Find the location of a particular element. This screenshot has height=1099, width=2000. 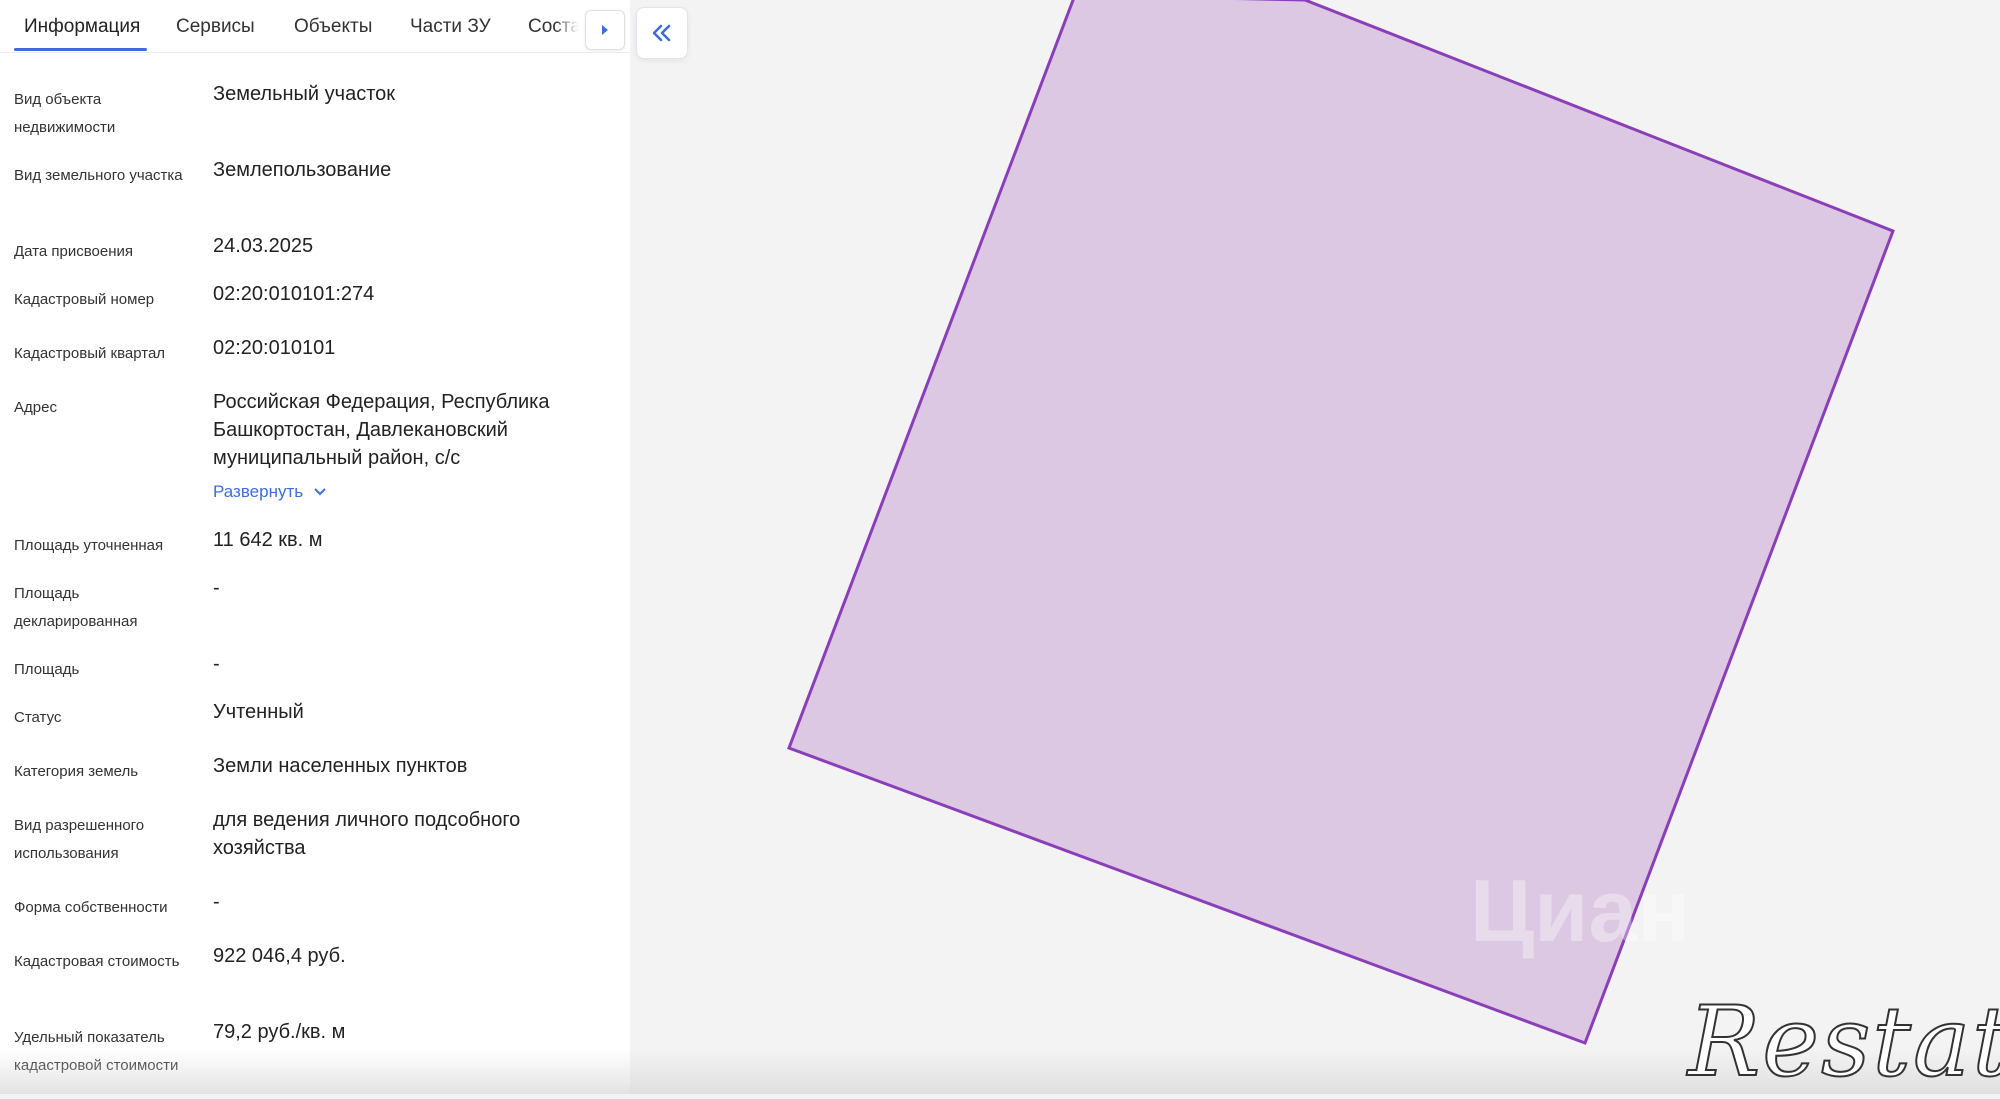

property-value: Земли населенных пунктов is located at coordinates (340, 766).